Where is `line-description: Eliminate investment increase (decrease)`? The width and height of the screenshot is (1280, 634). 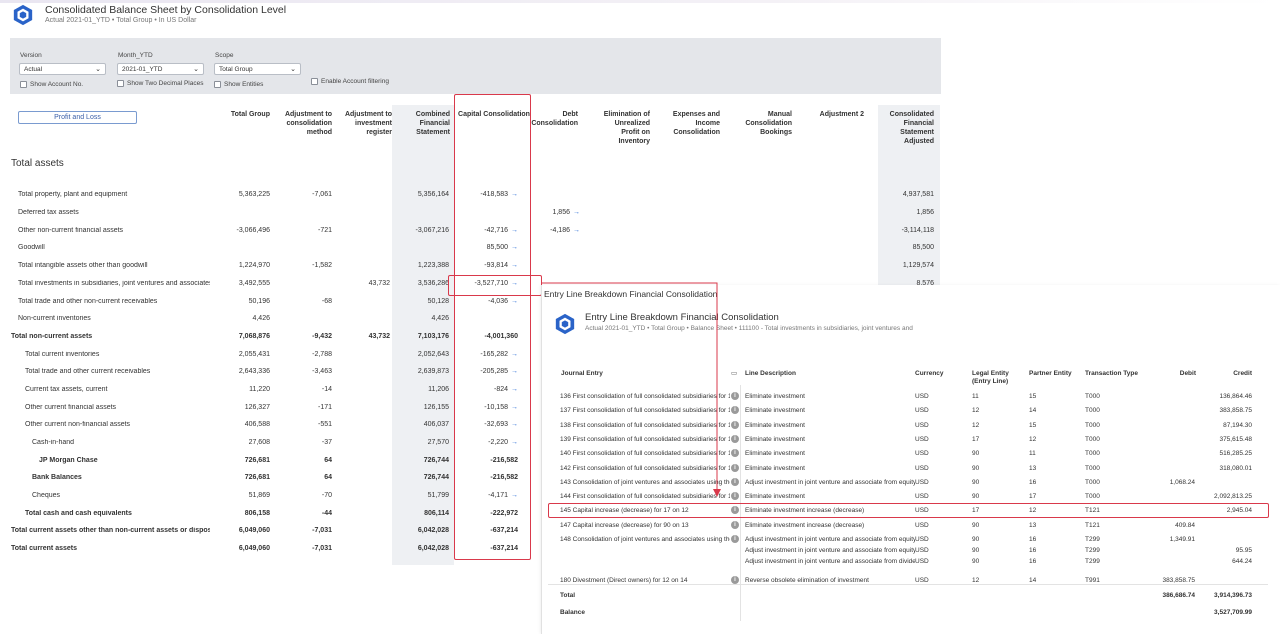
line-description: Eliminate investment increase (decrease) is located at coordinates (805, 525).